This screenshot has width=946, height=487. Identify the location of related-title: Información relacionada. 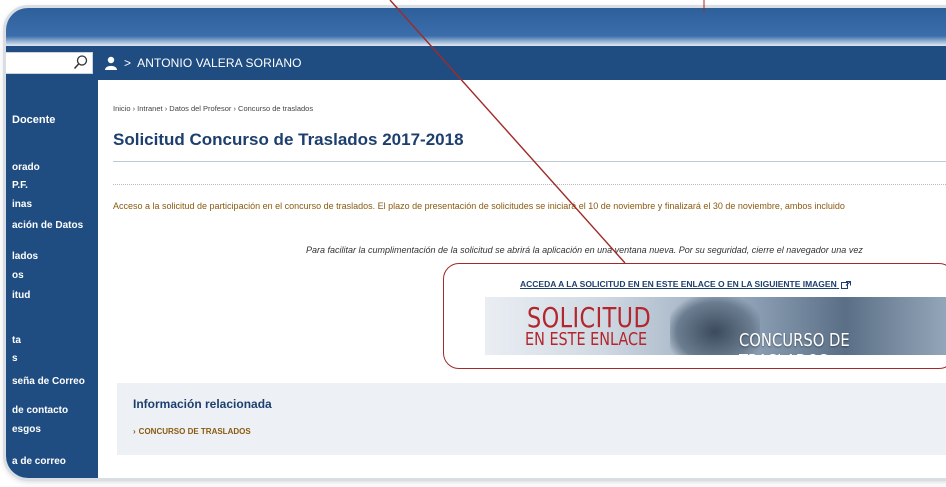
(202, 404).